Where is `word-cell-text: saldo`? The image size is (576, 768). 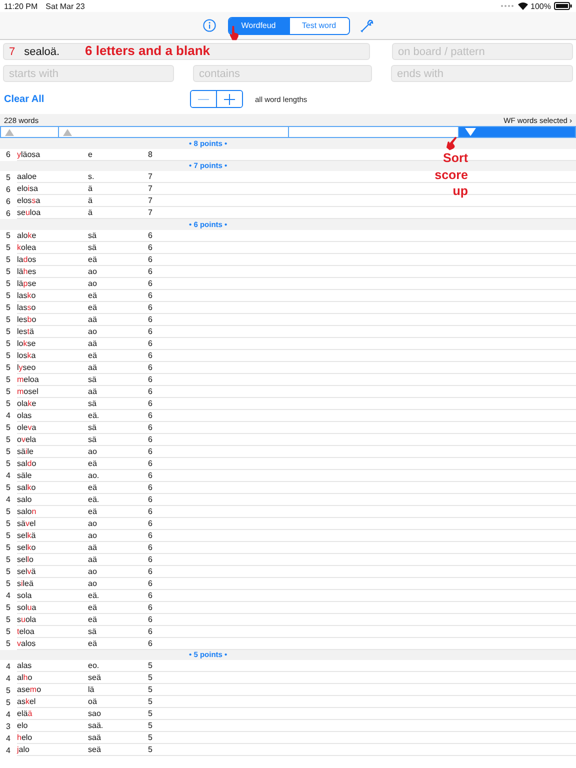
word-cell-text: saldo is located at coordinates (27, 463).